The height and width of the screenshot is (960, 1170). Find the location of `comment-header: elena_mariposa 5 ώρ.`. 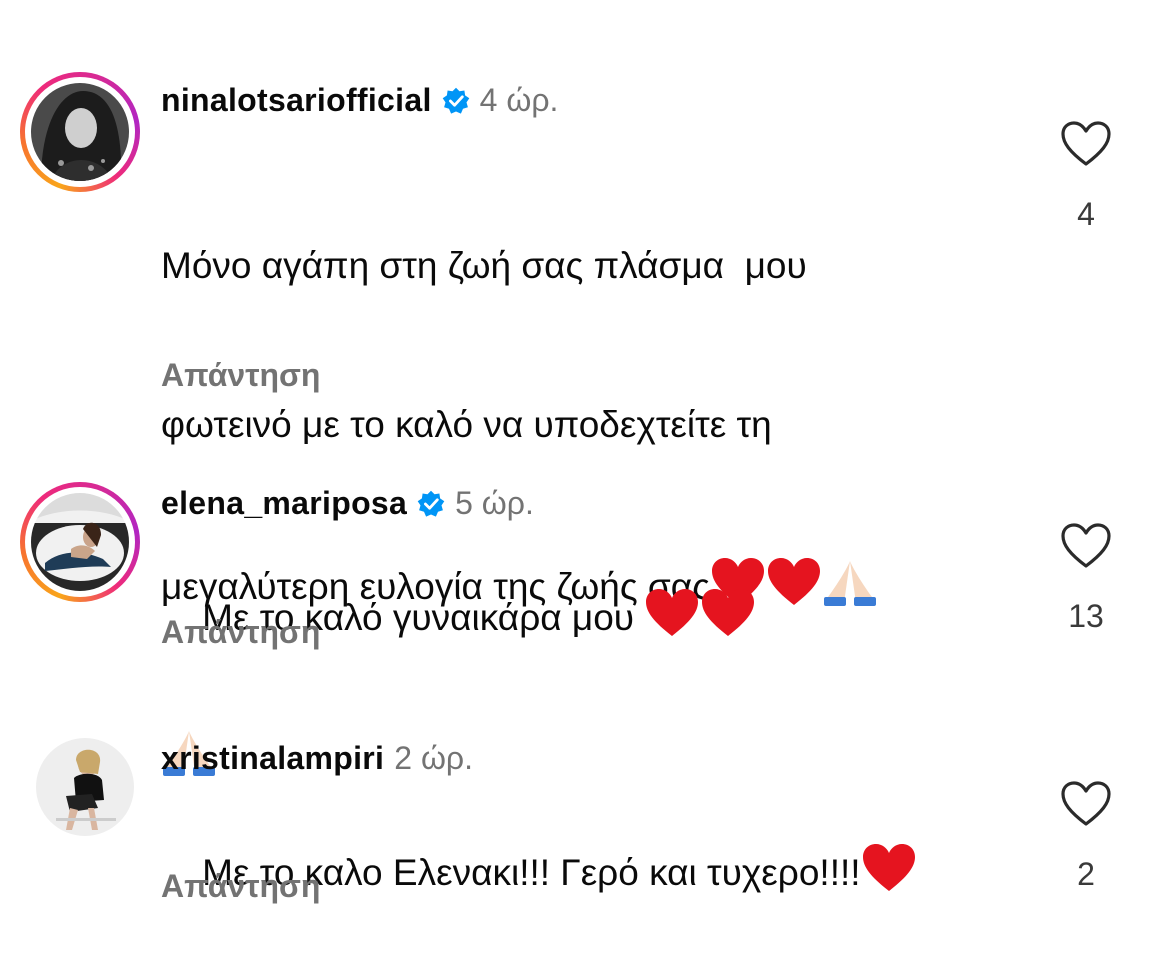

comment-header: elena_mariposa 5 ώρ. is located at coordinates (347, 503).